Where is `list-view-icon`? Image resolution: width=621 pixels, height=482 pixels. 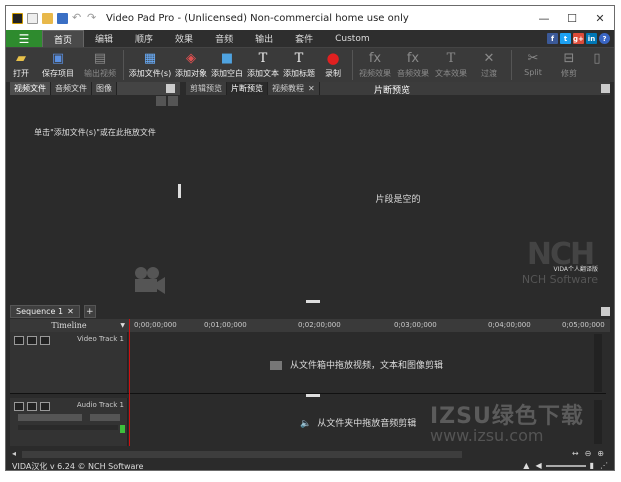
list-view-icon is located at coordinates (173, 101).